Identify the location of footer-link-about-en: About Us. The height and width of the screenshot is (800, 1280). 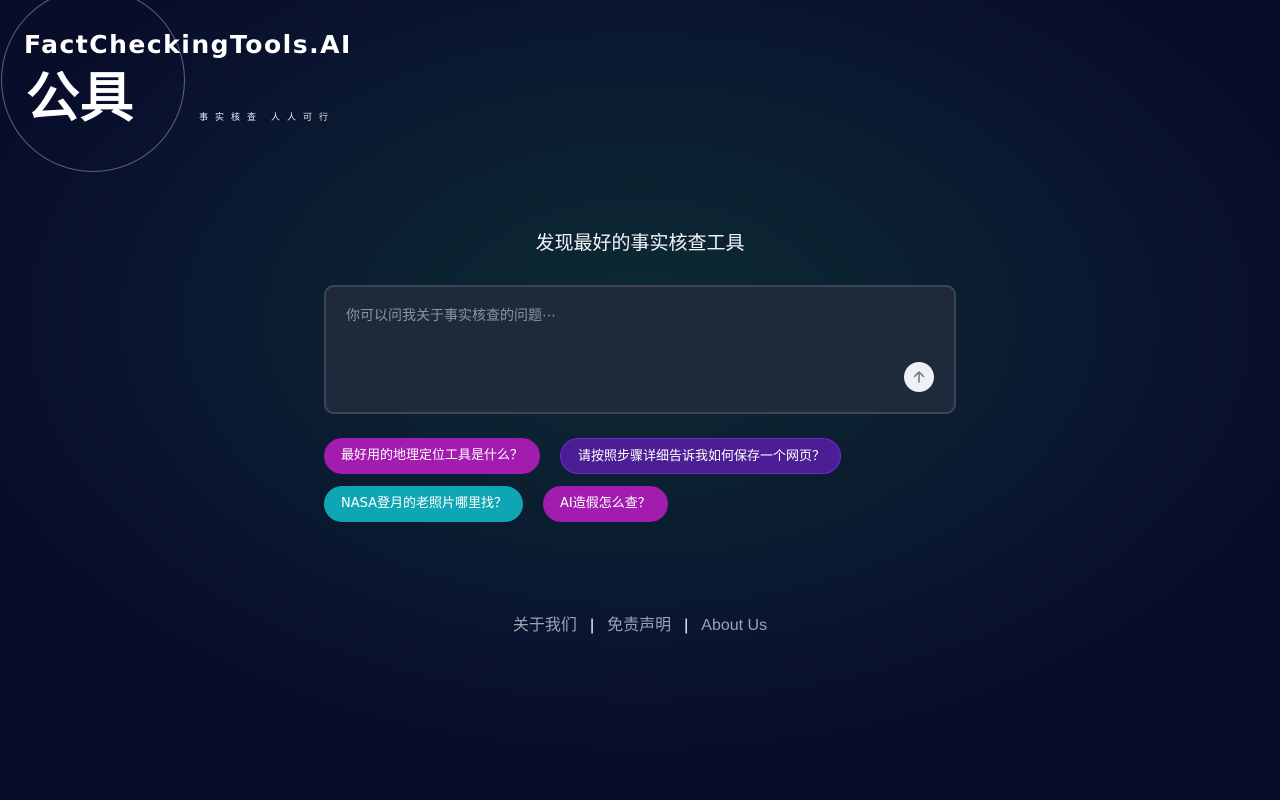
(734, 625).